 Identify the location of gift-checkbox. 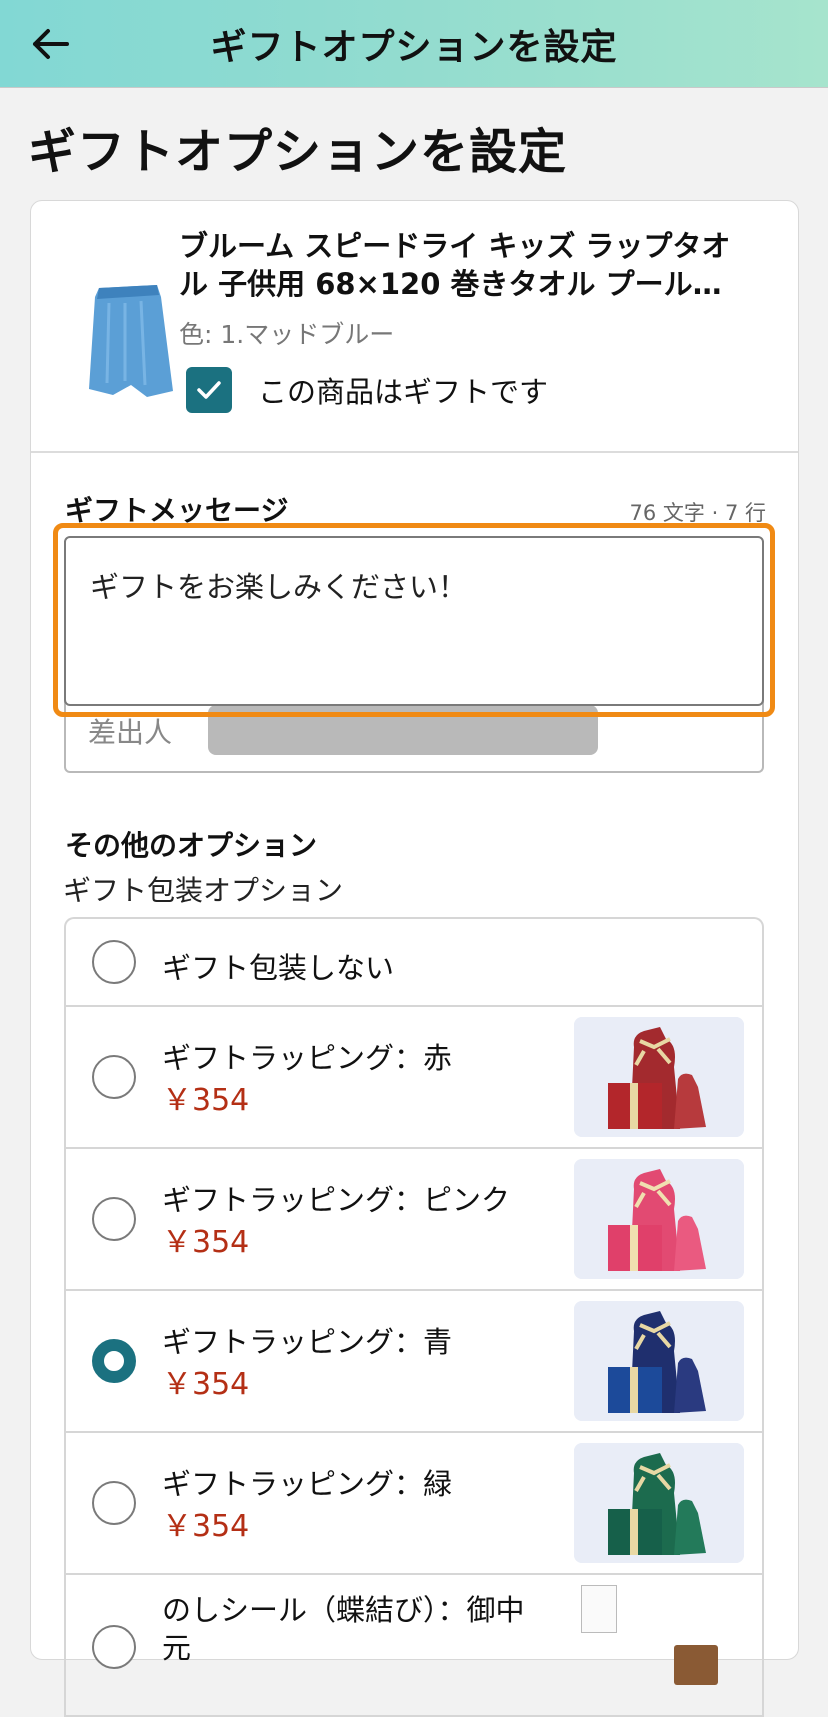
(209, 390).